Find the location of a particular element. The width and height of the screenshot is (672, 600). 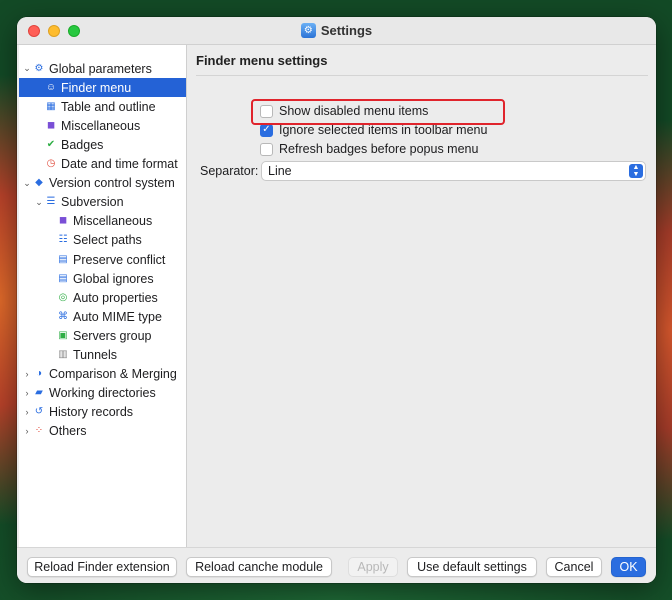

ignore-selected-checkbox: ✓ is located at coordinates (266, 130).